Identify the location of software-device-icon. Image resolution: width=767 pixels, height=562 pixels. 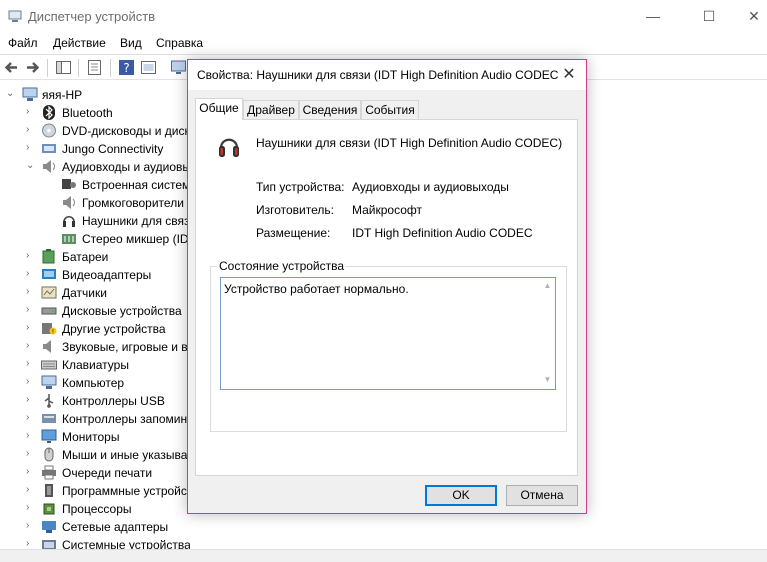
(49, 490).